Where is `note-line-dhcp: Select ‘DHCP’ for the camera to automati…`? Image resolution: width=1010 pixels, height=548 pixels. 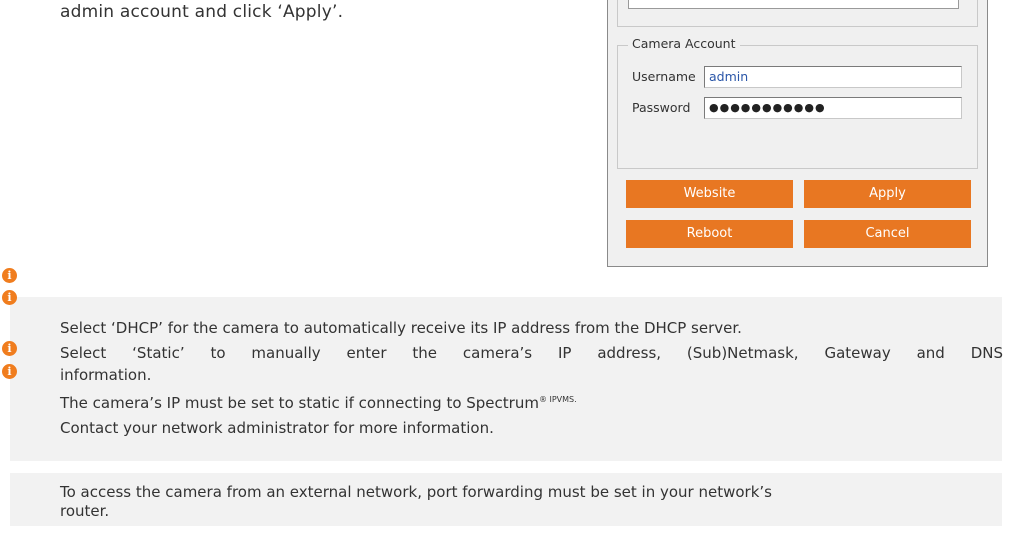
note-line-dhcp: Select ‘DHCP’ for the camera to automati… is located at coordinates (401, 328).